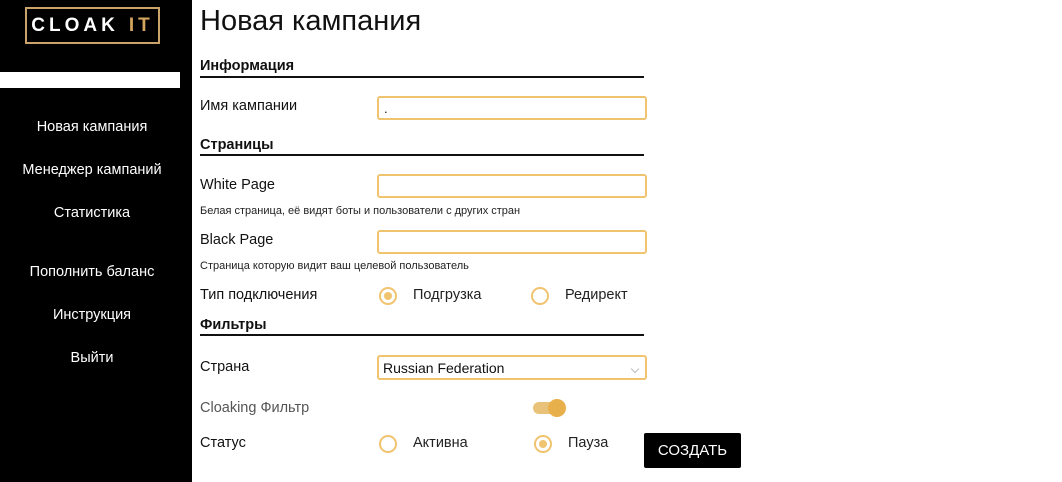 This screenshot has height=482, width=1062. I want to click on black-page-input, so click(512, 242).